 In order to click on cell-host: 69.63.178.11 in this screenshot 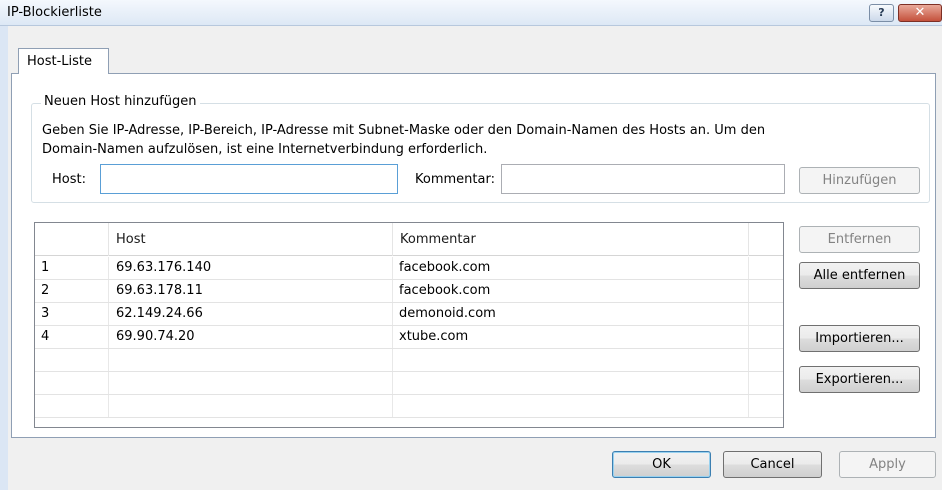, I will do `click(251, 291)`.